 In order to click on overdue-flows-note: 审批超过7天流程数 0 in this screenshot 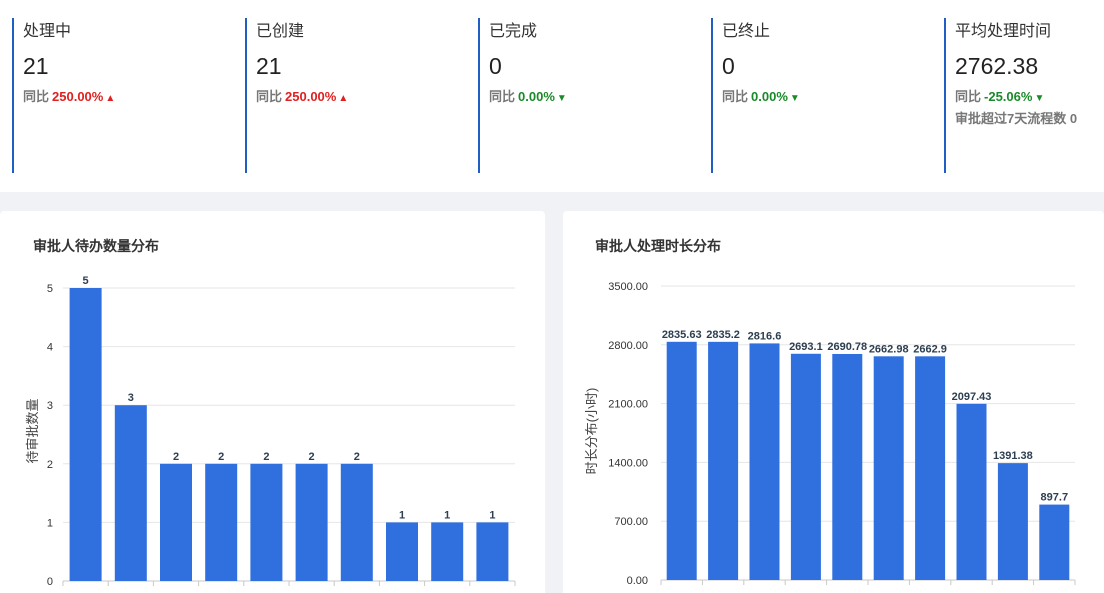, I will do `click(1016, 118)`.